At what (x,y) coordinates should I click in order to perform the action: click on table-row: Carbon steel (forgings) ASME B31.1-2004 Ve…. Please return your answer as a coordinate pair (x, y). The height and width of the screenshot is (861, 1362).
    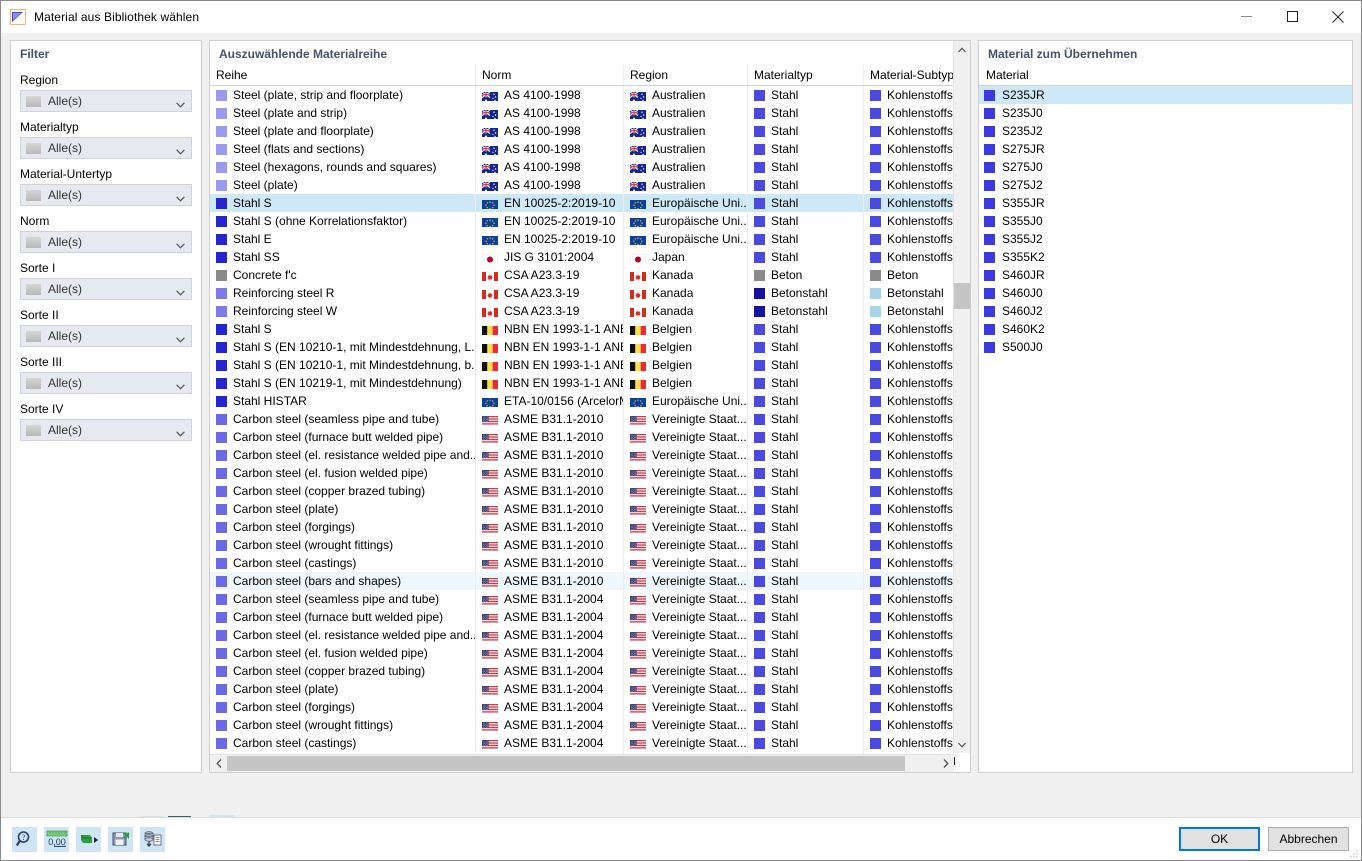
    Looking at the image, I should click on (590, 707).